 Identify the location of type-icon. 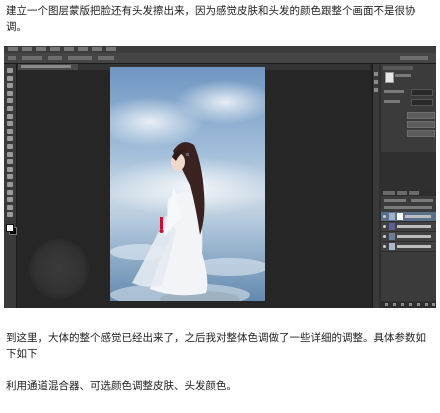
(10, 184).